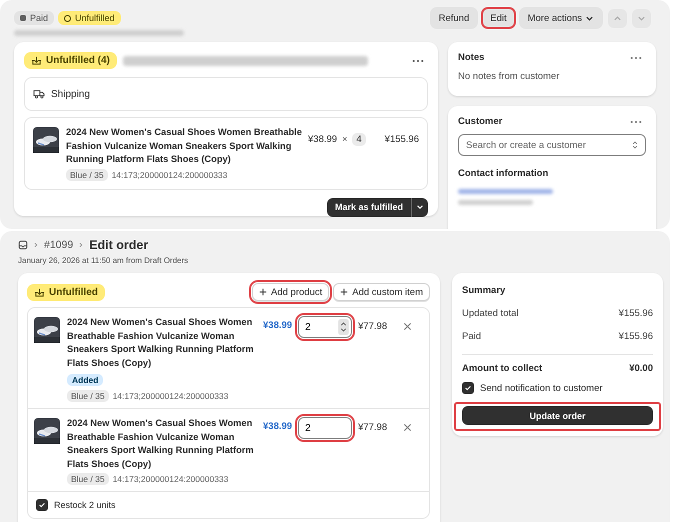 The width and height of the screenshot is (677, 522). What do you see at coordinates (85, 380) in the screenshot?
I see `added-badge: Added` at bounding box center [85, 380].